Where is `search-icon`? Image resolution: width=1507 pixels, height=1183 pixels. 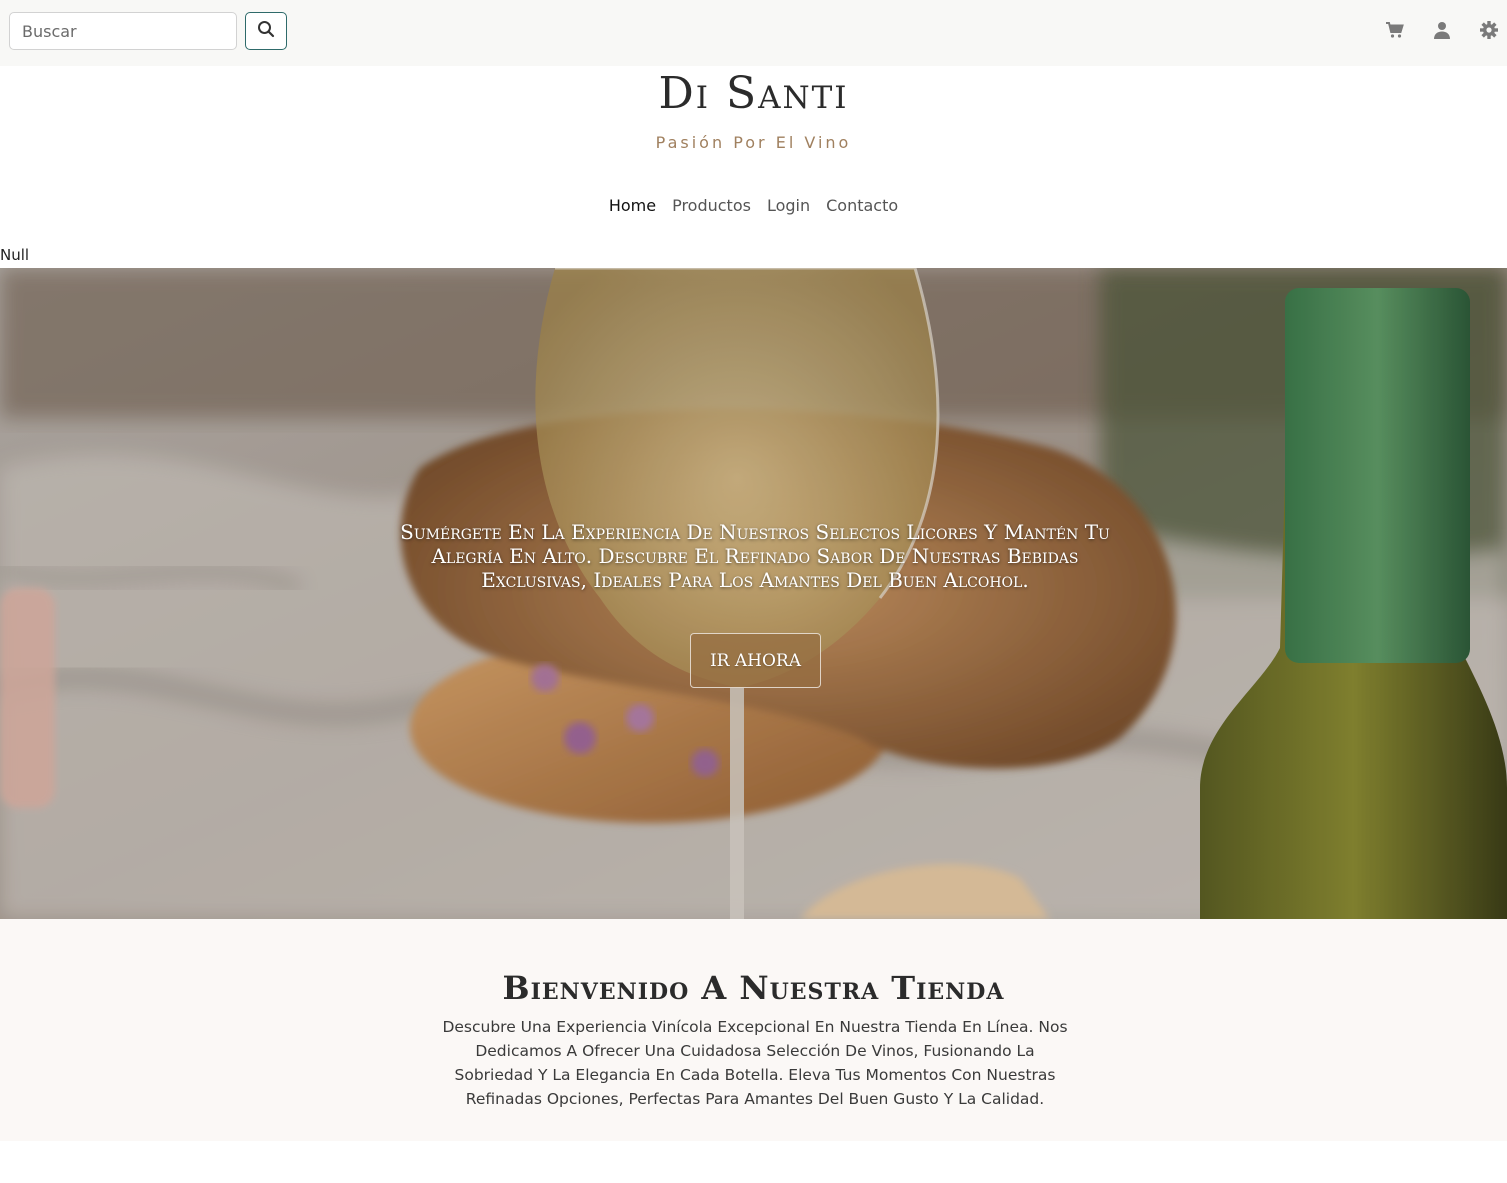
search-icon is located at coordinates (266, 31).